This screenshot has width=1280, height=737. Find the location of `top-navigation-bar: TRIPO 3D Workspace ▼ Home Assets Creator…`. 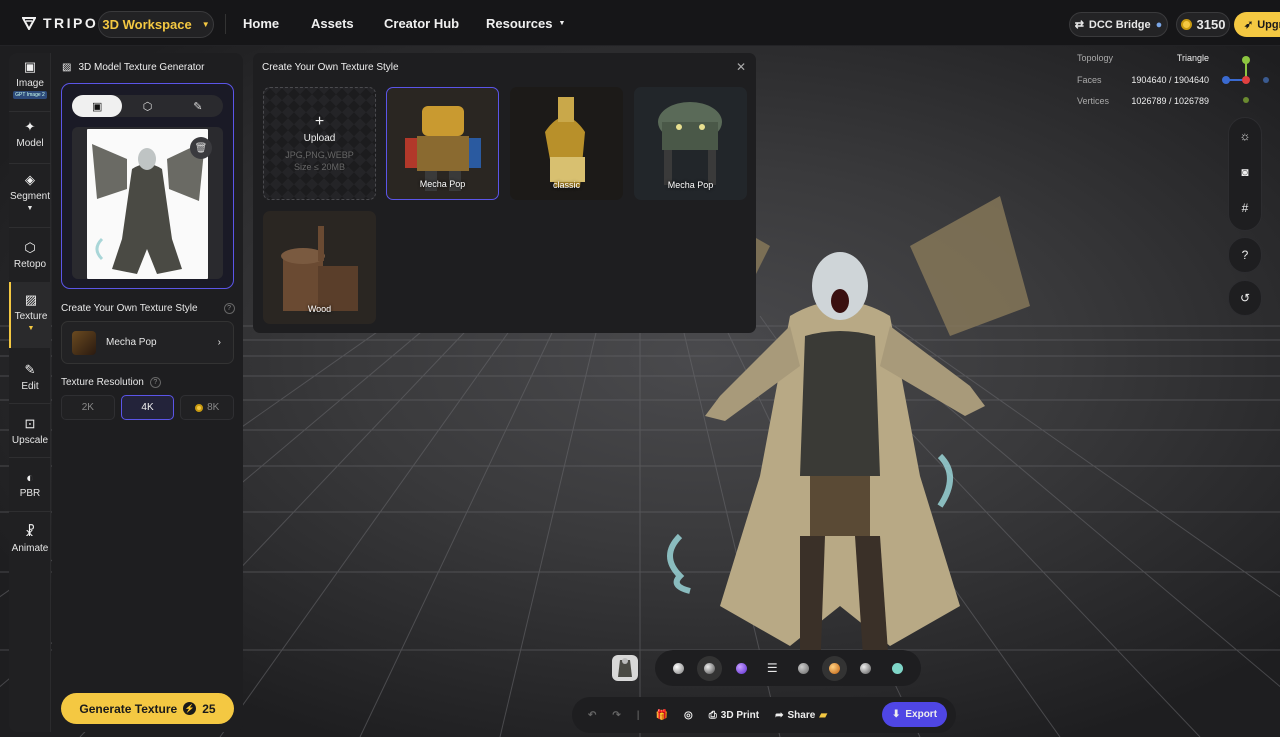

top-navigation-bar: TRIPO 3D Workspace ▼ Home Assets Creator… is located at coordinates (640, 23).